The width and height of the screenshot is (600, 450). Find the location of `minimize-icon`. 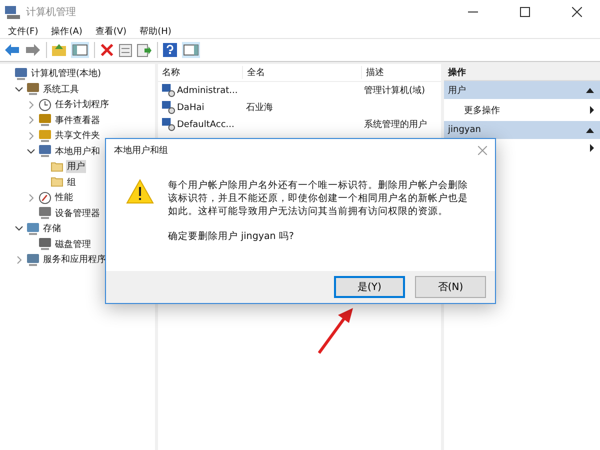

minimize-icon is located at coordinates (473, 12).